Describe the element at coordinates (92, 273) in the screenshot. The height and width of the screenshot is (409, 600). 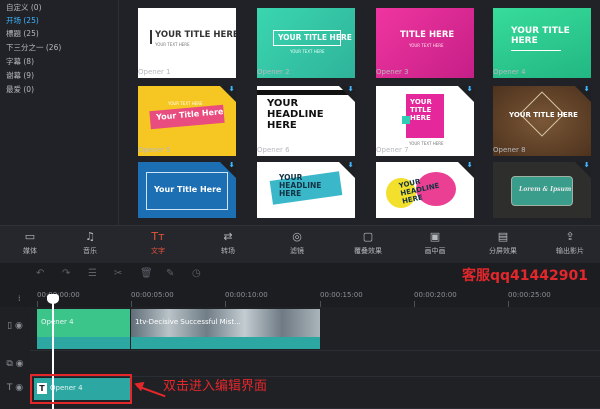
I see `adjust-icon: ☰` at that location.